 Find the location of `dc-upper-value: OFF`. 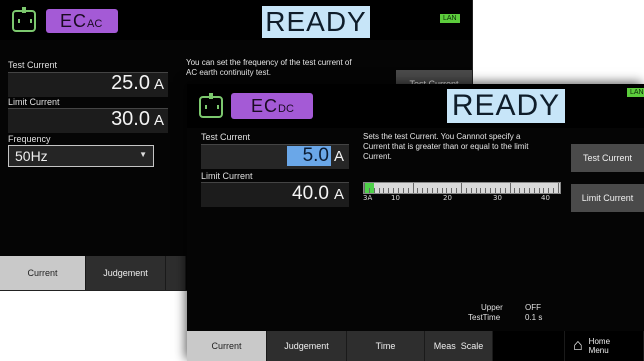

dc-upper-value: OFF is located at coordinates (533, 307).